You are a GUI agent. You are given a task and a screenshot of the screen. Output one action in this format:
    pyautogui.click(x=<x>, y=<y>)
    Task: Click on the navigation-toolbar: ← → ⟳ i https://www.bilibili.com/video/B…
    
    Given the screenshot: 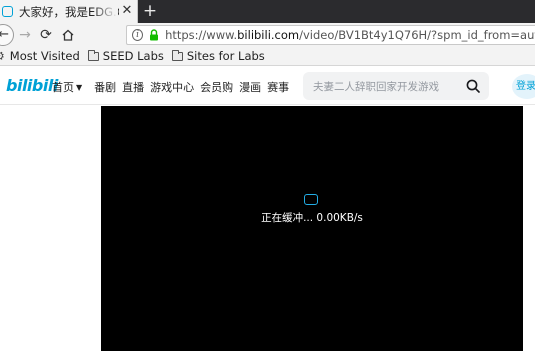 What is the action you would take?
    pyautogui.click(x=267, y=35)
    